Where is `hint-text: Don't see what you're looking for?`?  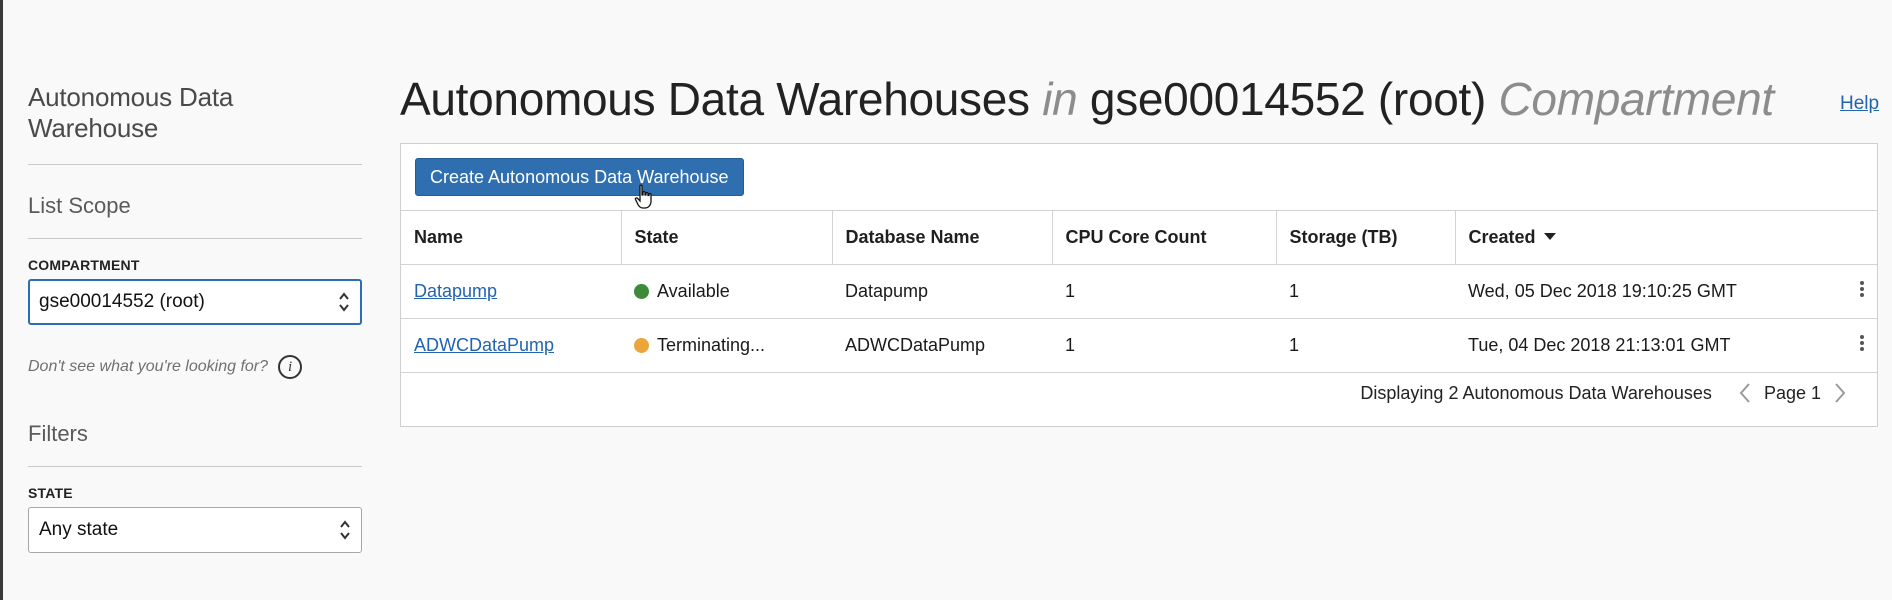
hint-text: Don't see what you're looking for? is located at coordinates (148, 366).